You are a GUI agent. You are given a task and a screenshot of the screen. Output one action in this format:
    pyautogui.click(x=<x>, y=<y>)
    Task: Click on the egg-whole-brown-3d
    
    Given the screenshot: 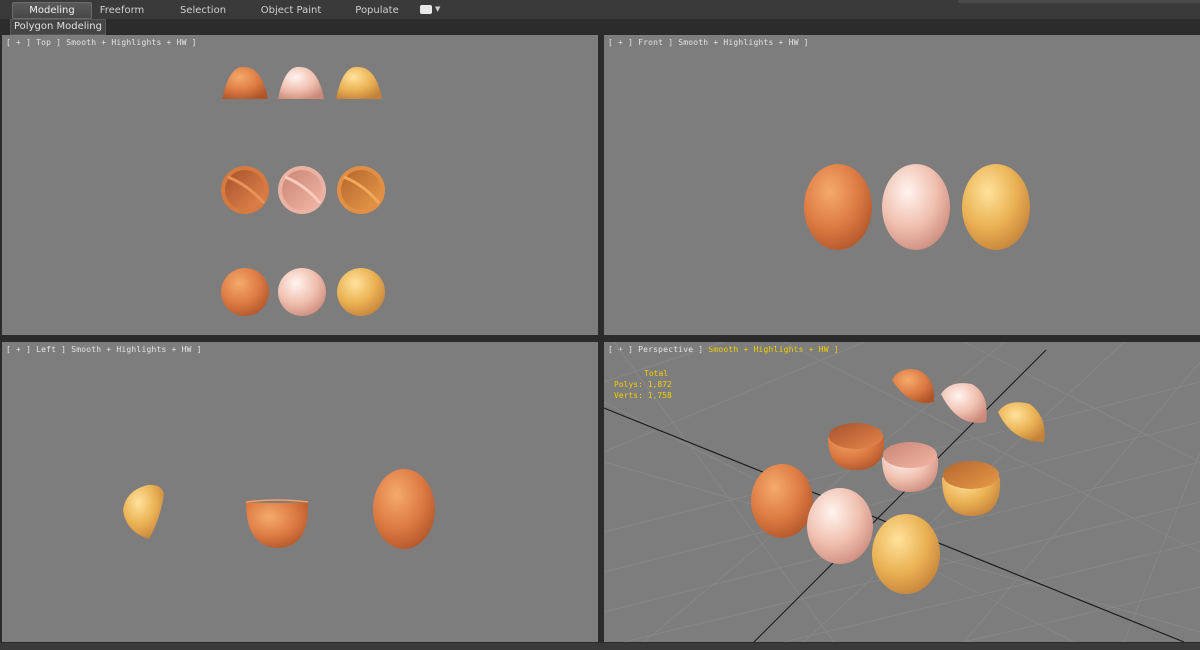 What is the action you would take?
    pyautogui.click(x=782, y=501)
    